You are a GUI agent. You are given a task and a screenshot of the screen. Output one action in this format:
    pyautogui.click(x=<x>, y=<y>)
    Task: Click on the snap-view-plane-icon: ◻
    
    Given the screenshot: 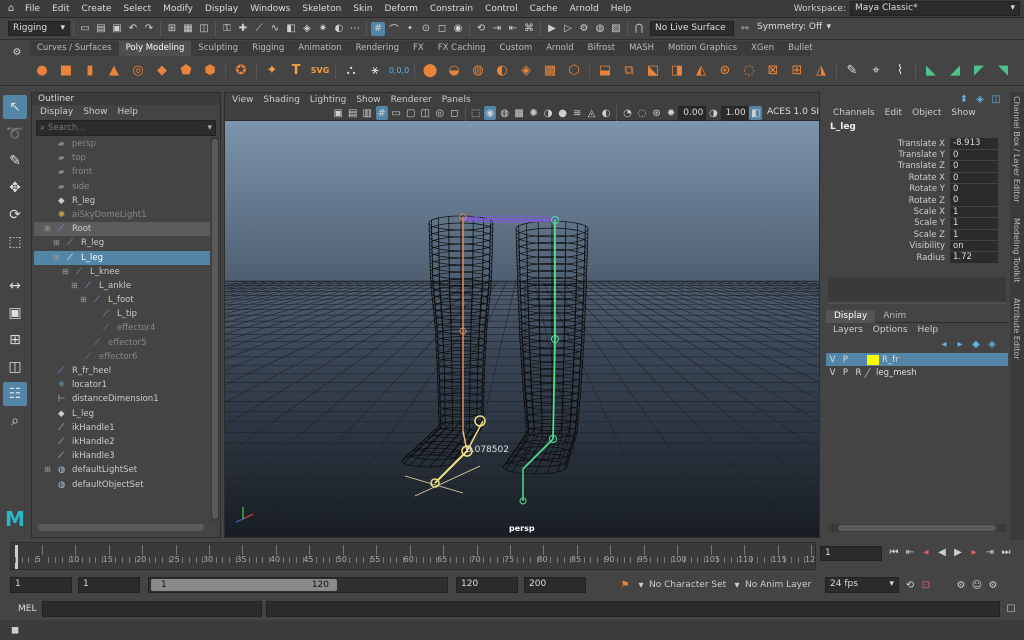 What is the action you would take?
    pyautogui.click(x=442, y=29)
    